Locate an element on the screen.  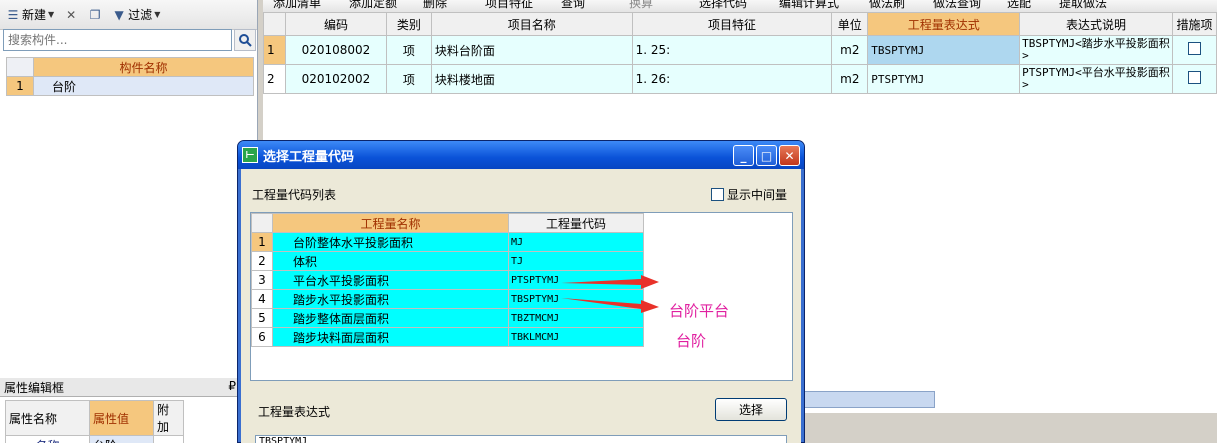
quantity-name: 体积 is located at coordinates (390, 261).